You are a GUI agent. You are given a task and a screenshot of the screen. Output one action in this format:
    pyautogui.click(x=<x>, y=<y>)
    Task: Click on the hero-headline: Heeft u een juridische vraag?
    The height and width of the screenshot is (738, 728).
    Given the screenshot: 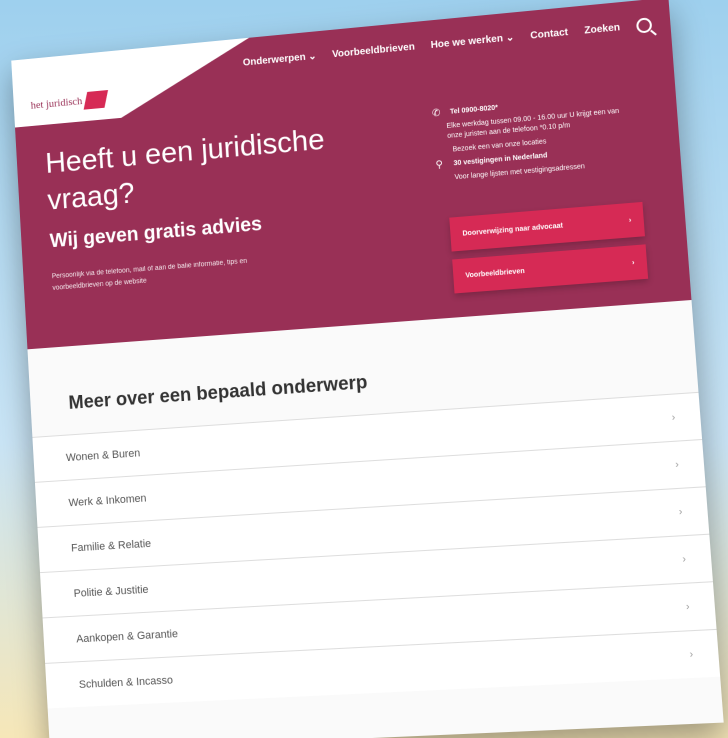 What is the action you would take?
    pyautogui.click(x=185, y=170)
    